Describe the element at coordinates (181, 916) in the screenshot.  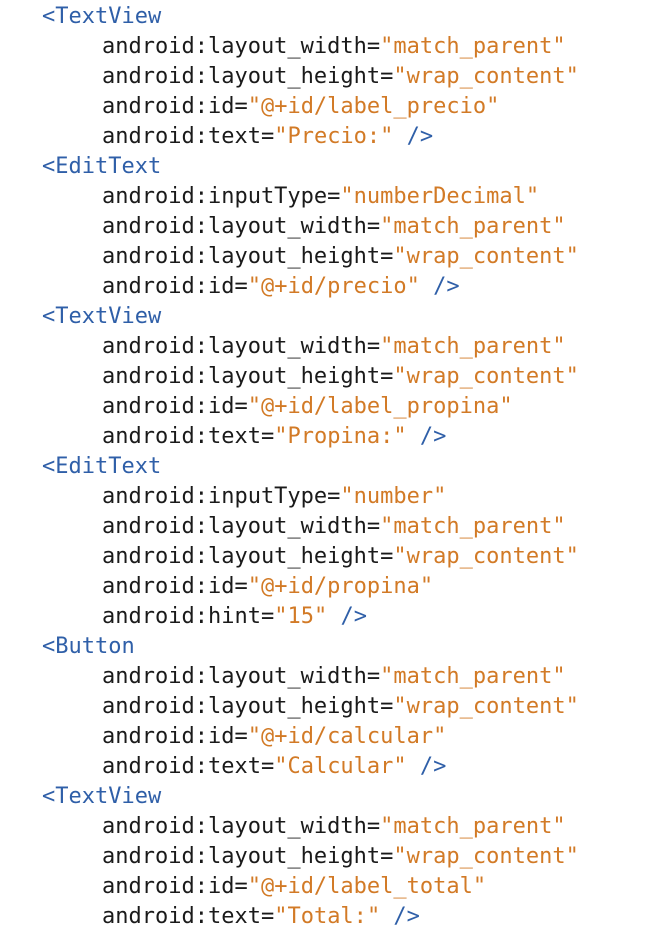
I see `attribute-name: android:text` at that location.